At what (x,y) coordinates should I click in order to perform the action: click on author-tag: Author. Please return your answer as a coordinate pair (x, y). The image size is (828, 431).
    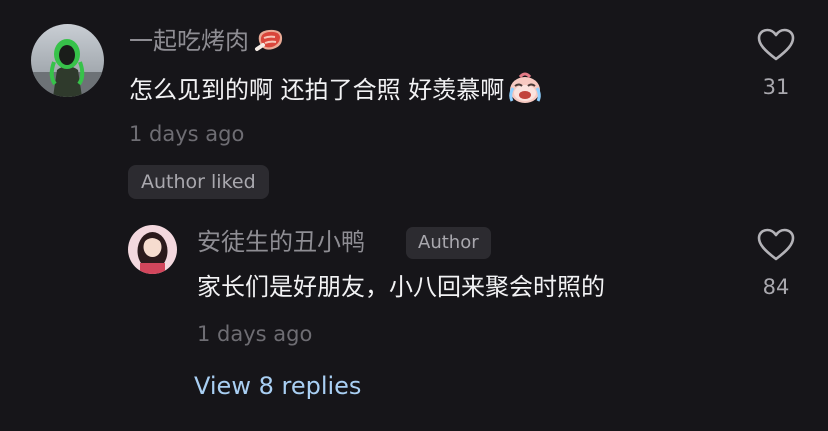
    Looking at the image, I should click on (448, 243).